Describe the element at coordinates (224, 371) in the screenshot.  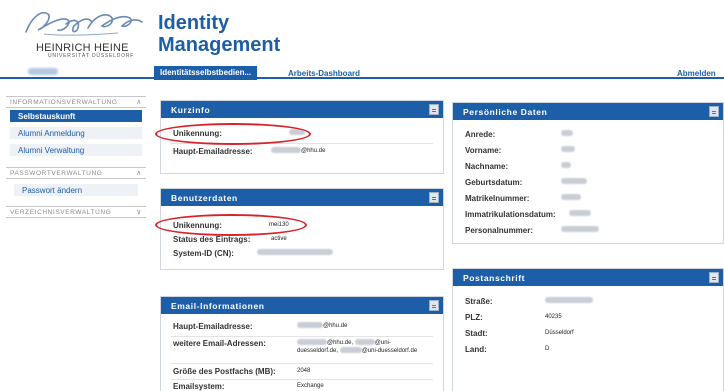
I see `field-label: Größe des Postfachs (MB):` at that location.